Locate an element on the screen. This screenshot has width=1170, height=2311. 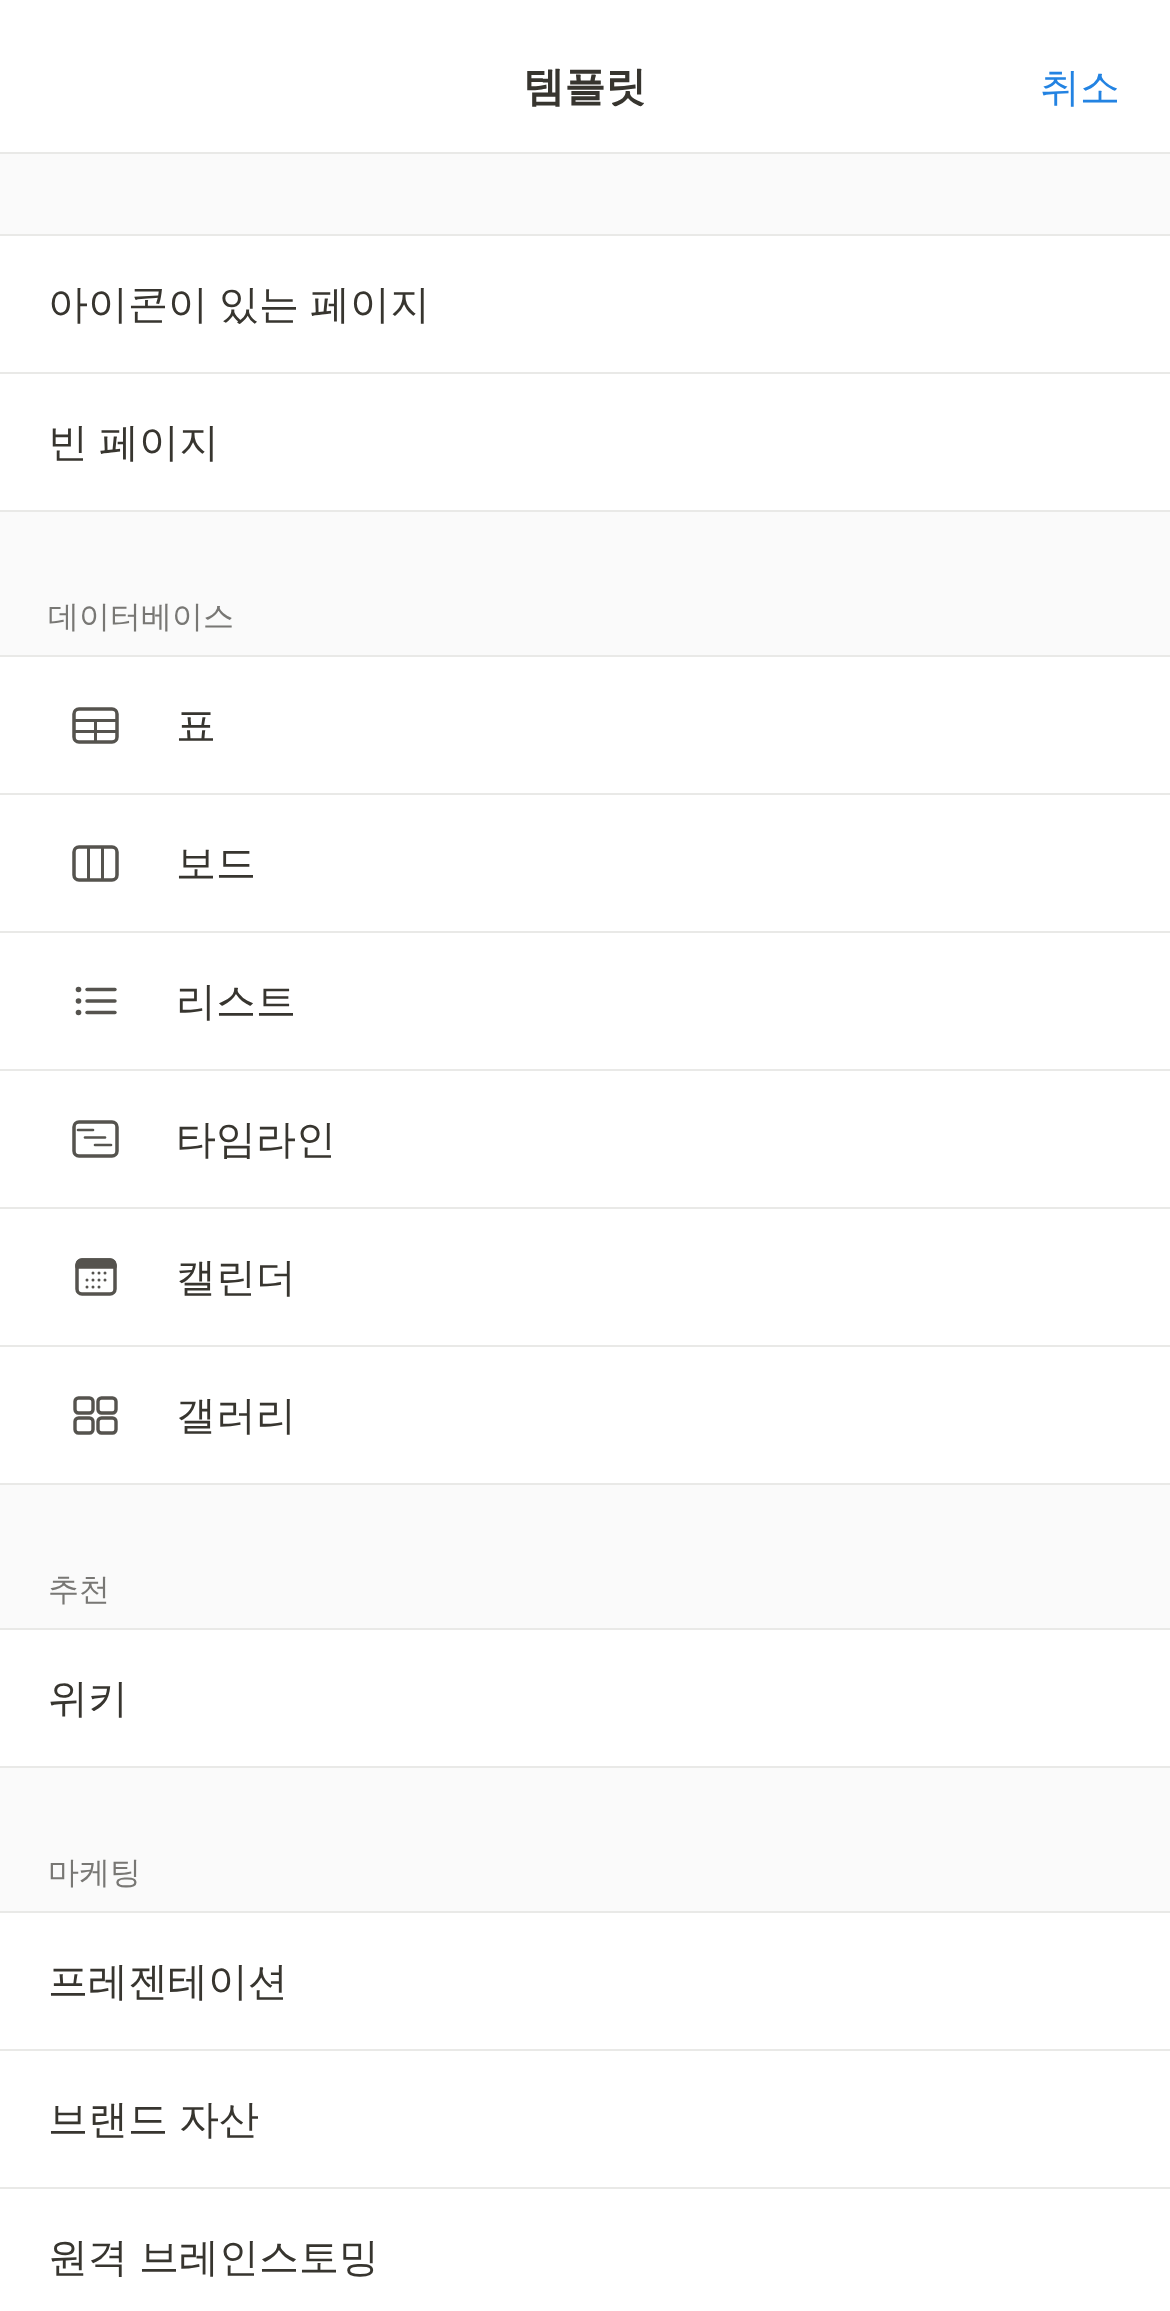
section-label: 추천 is located at coordinates (79, 1589).